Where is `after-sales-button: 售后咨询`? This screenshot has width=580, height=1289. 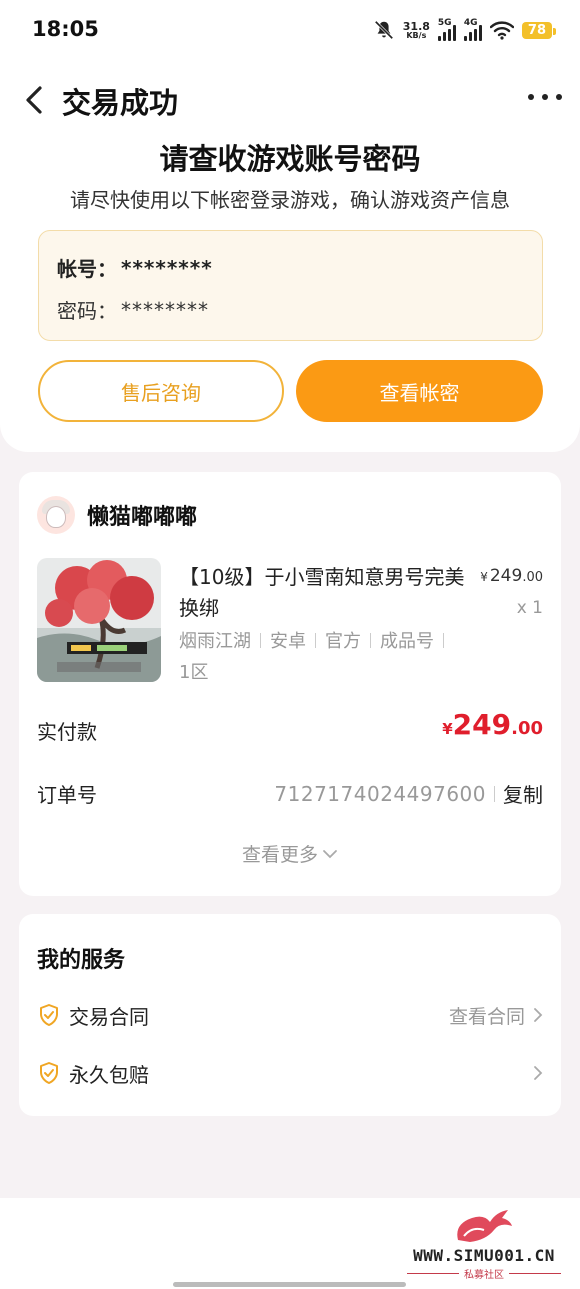
after-sales-button: 售后咨询 is located at coordinates (161, 391).